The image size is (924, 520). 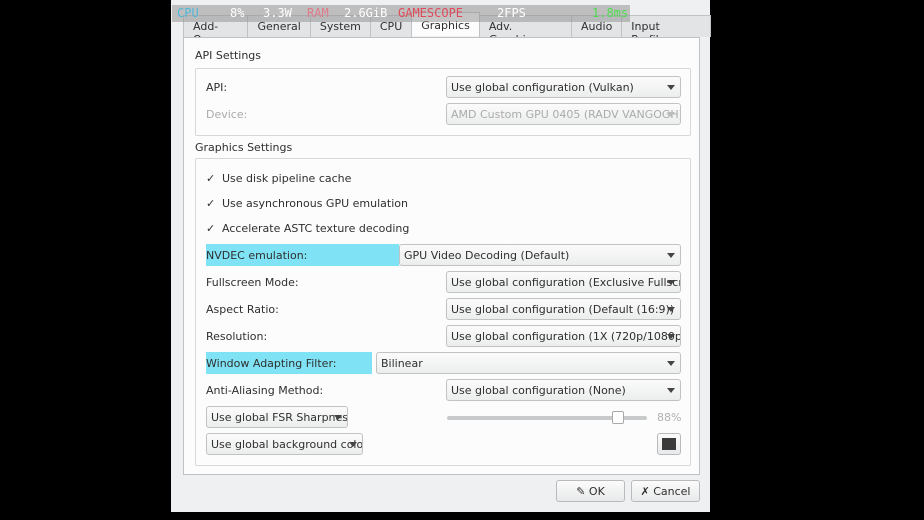 I want to click on overlay-app: GAMESCOPE, so click(x=431, y=13).